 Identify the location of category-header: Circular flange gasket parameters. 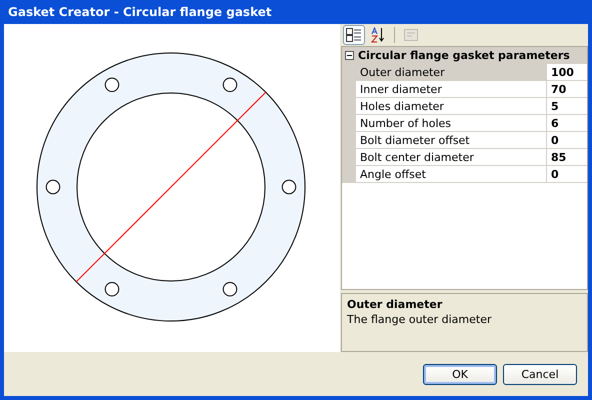
(464, 55).